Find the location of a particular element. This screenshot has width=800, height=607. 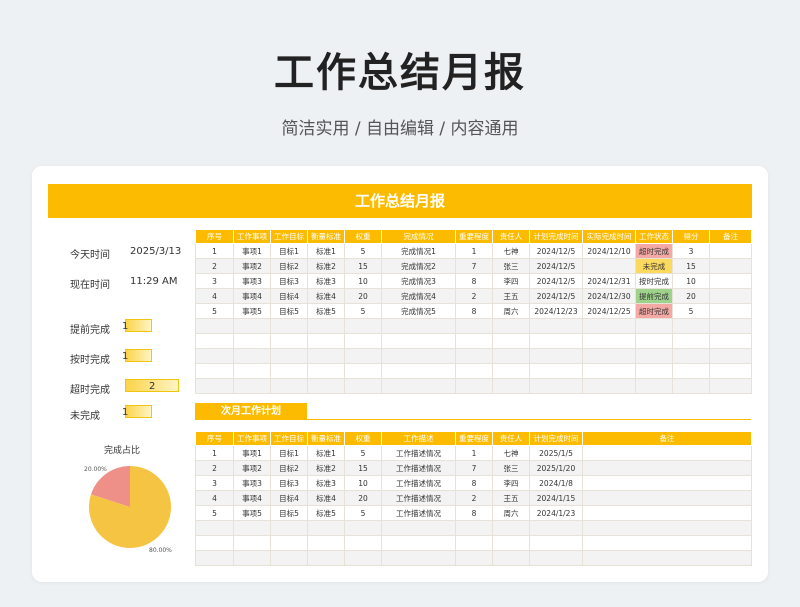

table-cell: 7 is located at coordinates (474, 266).